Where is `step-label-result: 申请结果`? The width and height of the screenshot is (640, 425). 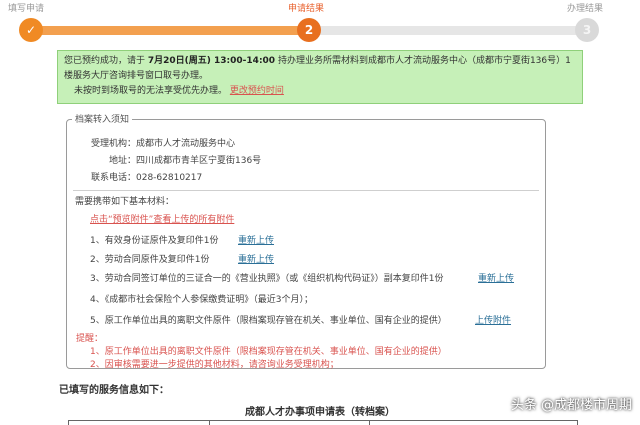
step-label-result: 申请结果 is located at coordinates (306, 9).